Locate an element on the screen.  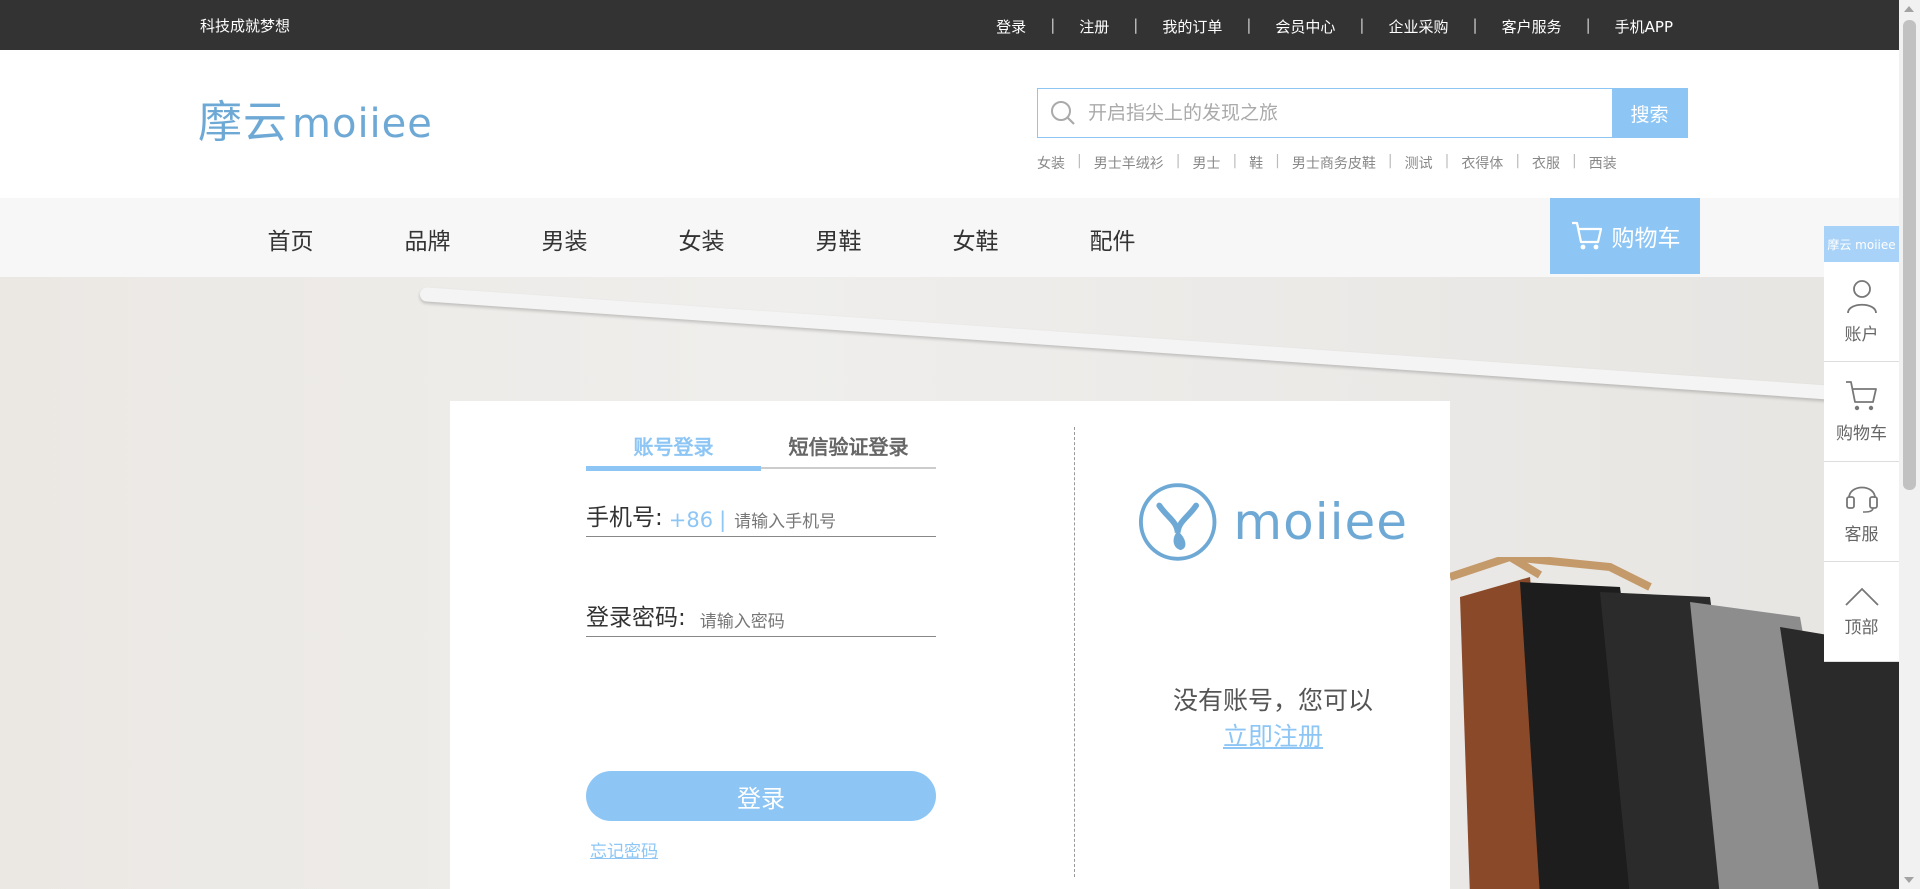
headset-icon is located at coordinates (1861, 499).